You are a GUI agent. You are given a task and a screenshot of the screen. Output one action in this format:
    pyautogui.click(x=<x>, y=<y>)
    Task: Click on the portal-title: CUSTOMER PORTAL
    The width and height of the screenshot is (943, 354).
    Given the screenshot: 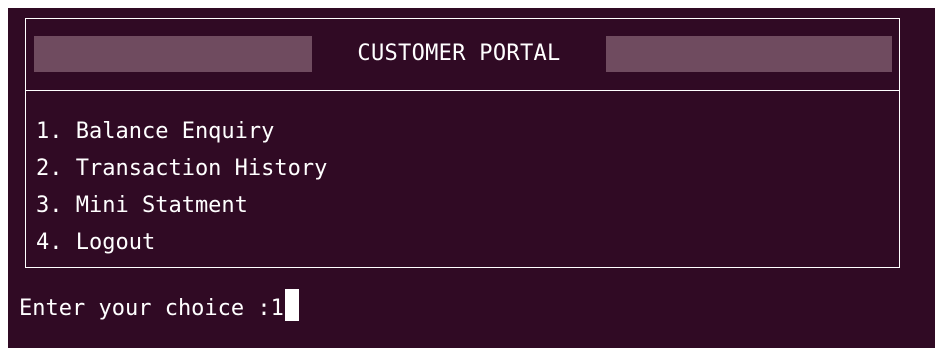 What is the action you would take?
    pyautogui.click(x=459, y=53)
    